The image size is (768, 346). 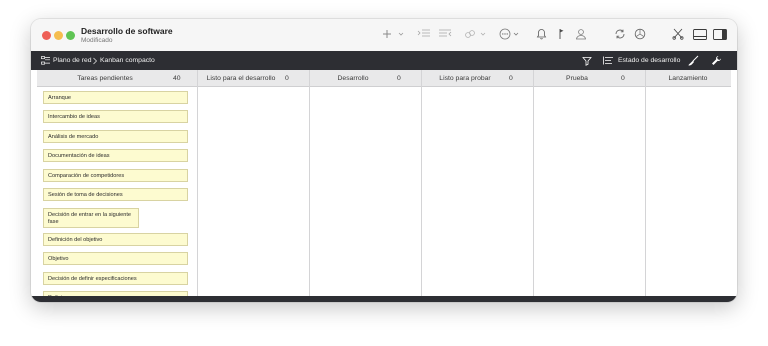 I want to click on network-plan-icon, so click(x=46, y=60).